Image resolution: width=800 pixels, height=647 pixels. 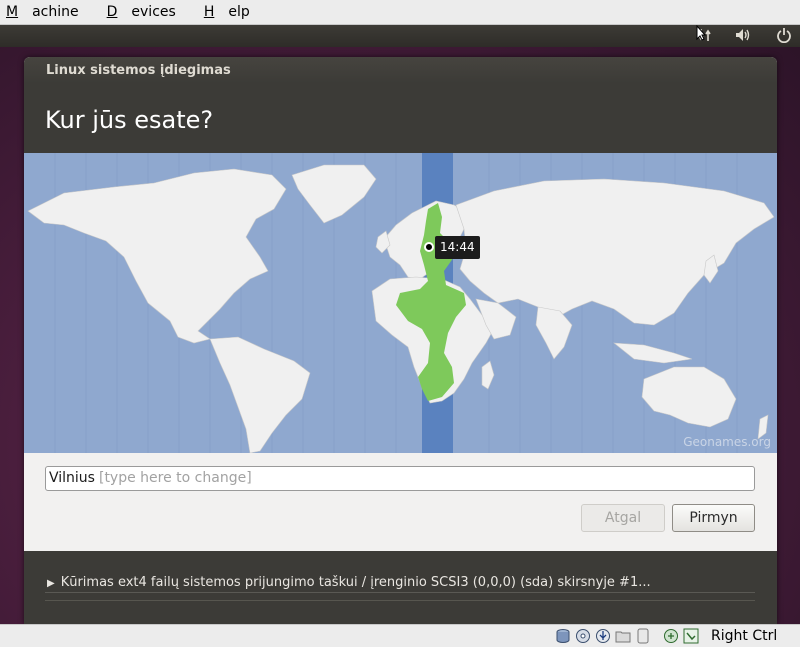 I want to click on host-statusbar: Right Ctrl, so click(x=400, y=635).